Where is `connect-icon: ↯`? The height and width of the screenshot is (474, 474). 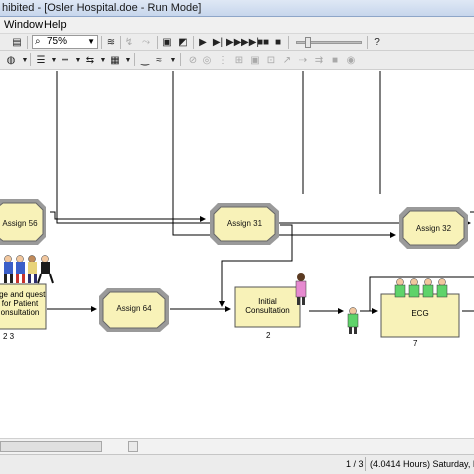
connect-icon: ↯ is located at coordinates (129, 42).